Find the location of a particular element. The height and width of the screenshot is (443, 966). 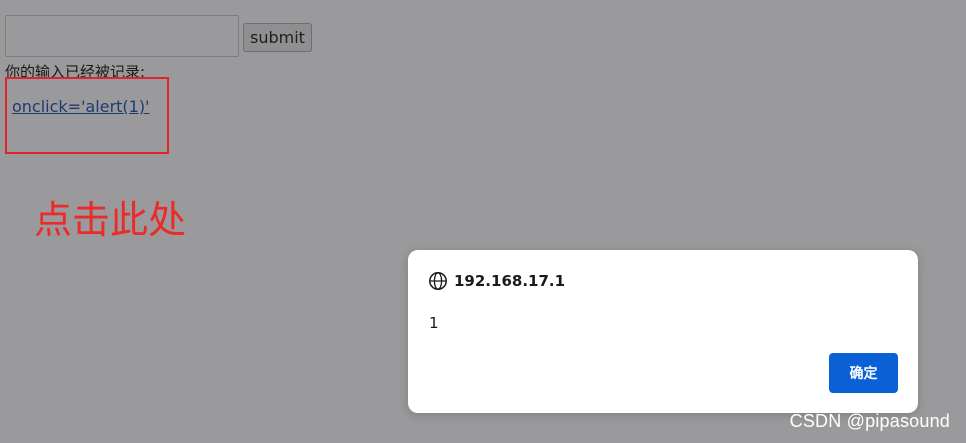

annotation-click-here: 点击此处 is located at coordinates (110, 220).